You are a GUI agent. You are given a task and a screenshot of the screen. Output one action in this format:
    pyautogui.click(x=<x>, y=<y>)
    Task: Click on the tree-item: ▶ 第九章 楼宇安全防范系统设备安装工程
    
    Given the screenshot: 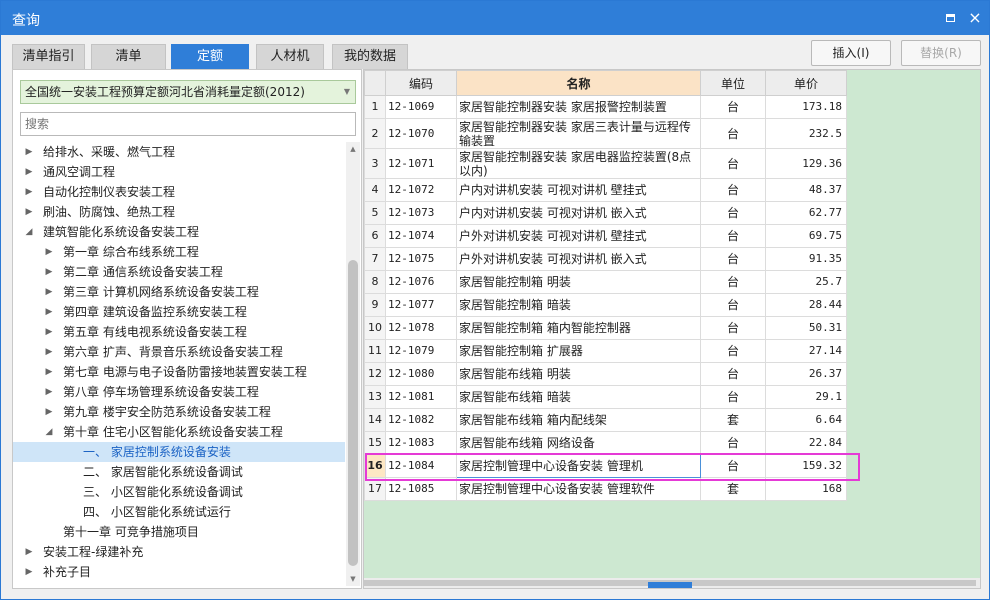 What is the action you would take?
    pyautogui.click(x=179, y=412)
    